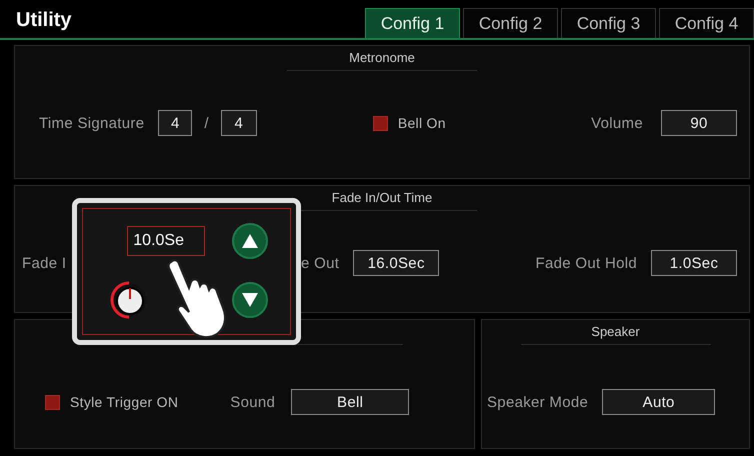  Describe the element at coordinates (320, 263) in the screenshot. I see `field-label: e Out` at that location.